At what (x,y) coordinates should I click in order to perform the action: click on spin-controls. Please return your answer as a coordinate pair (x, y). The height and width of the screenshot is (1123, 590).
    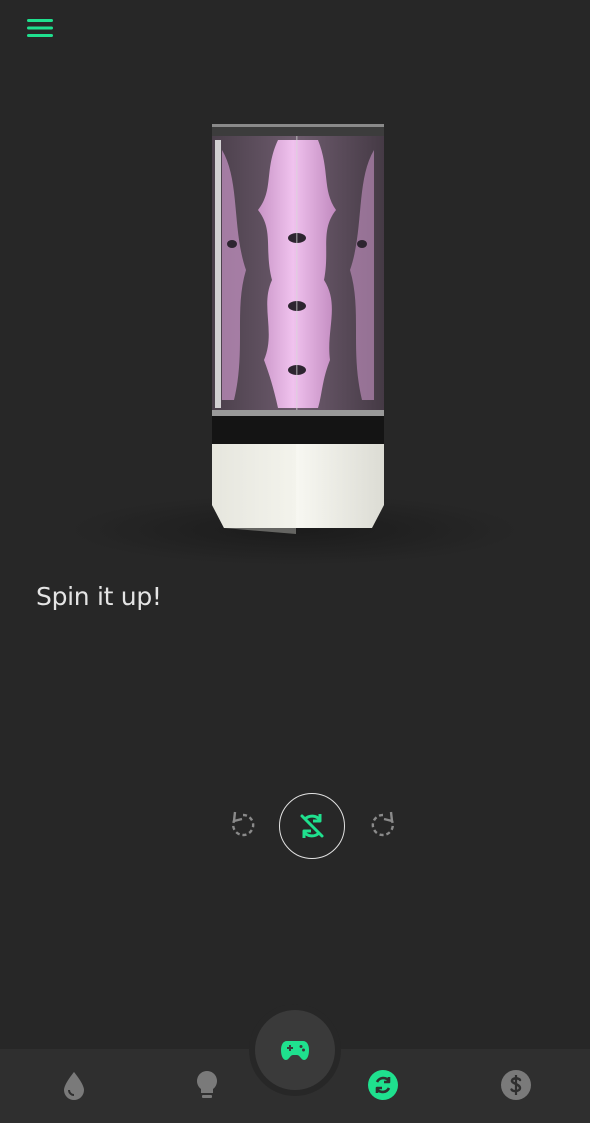
    Looking at the image, I should click on (295, 826).